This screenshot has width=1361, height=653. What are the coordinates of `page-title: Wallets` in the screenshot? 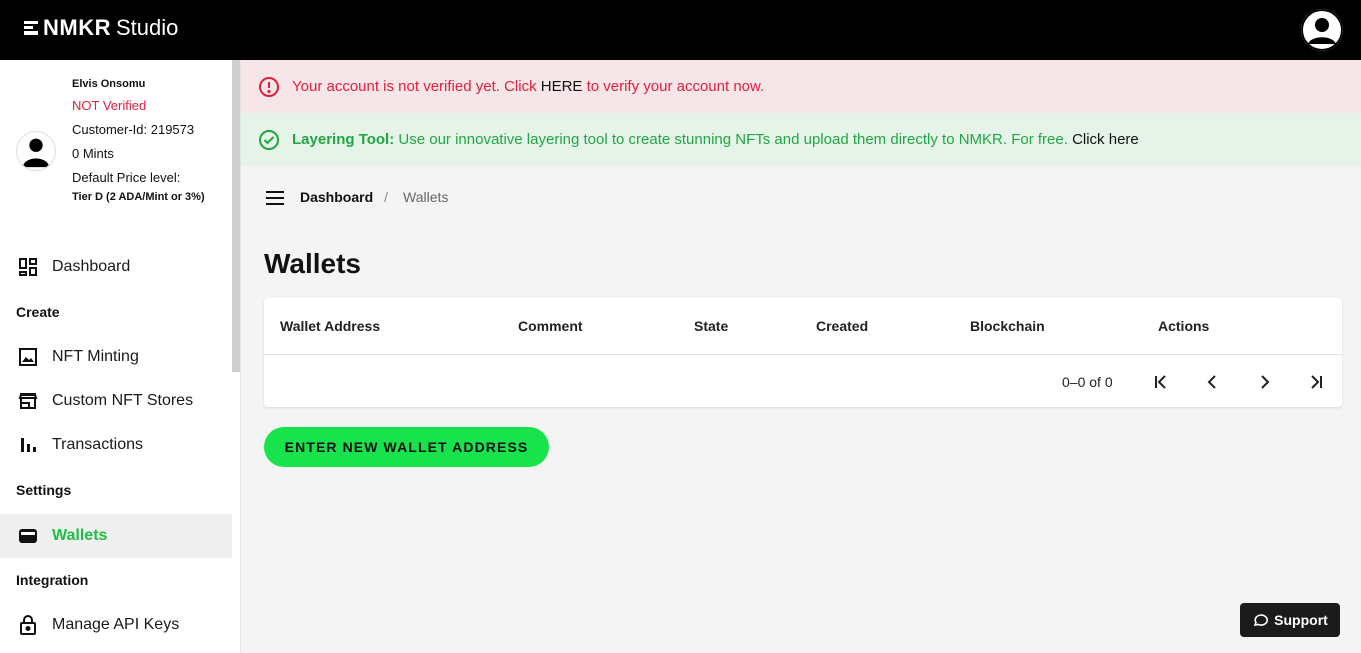 It's located at (312, 263).